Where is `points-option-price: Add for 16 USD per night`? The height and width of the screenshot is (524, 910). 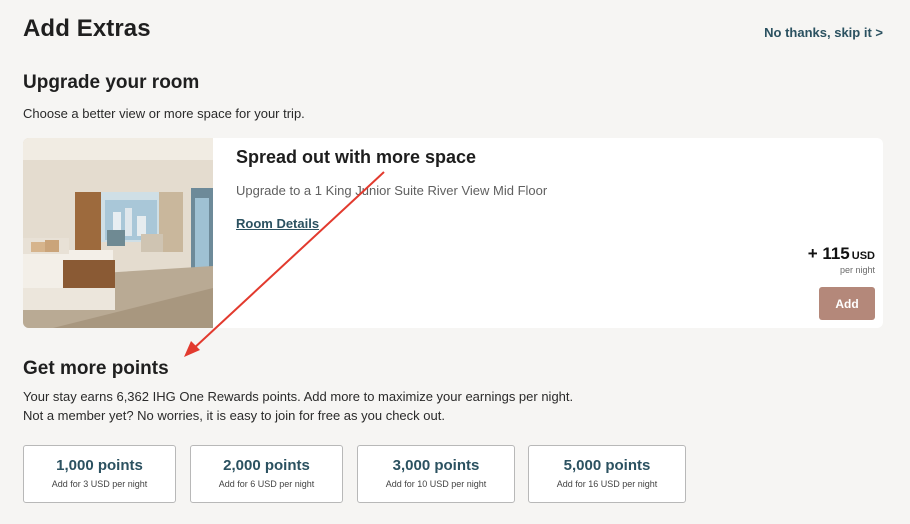 points-option-price: Add for 16 USD per night is located at coordinates (607, 484).